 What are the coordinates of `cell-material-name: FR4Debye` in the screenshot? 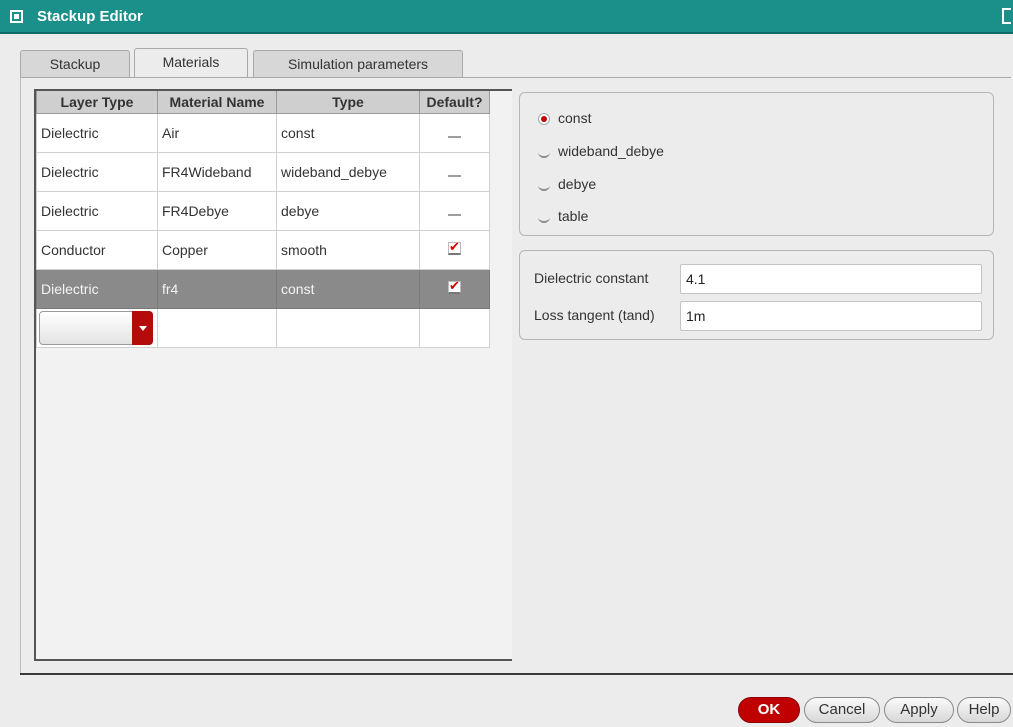 It's located at (217, 210).